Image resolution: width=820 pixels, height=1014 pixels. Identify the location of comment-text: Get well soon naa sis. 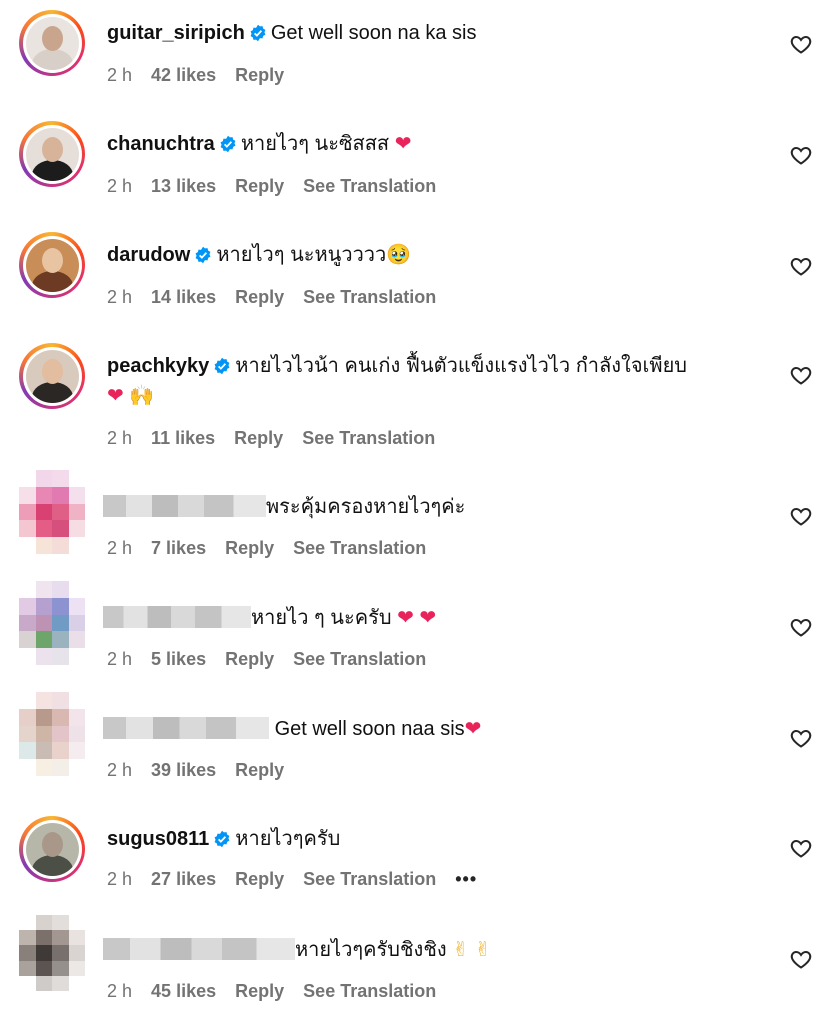
(369, 729).